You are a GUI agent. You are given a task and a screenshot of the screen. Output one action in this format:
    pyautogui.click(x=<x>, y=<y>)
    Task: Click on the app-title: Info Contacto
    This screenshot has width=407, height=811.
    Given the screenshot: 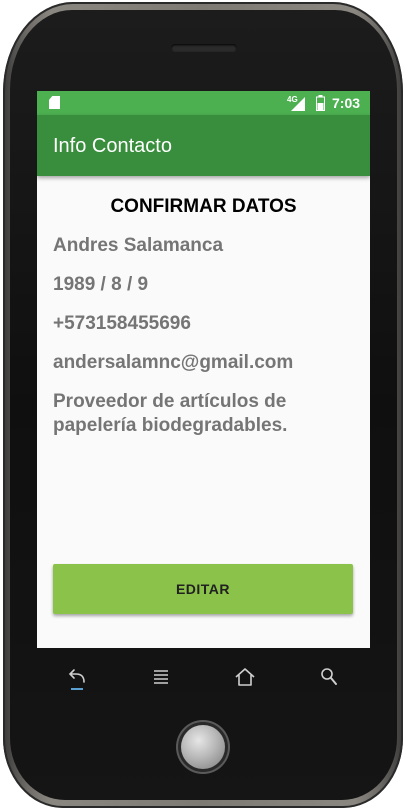 What is the action you would take?
    pyautogui.click(x=112, y=146)
    